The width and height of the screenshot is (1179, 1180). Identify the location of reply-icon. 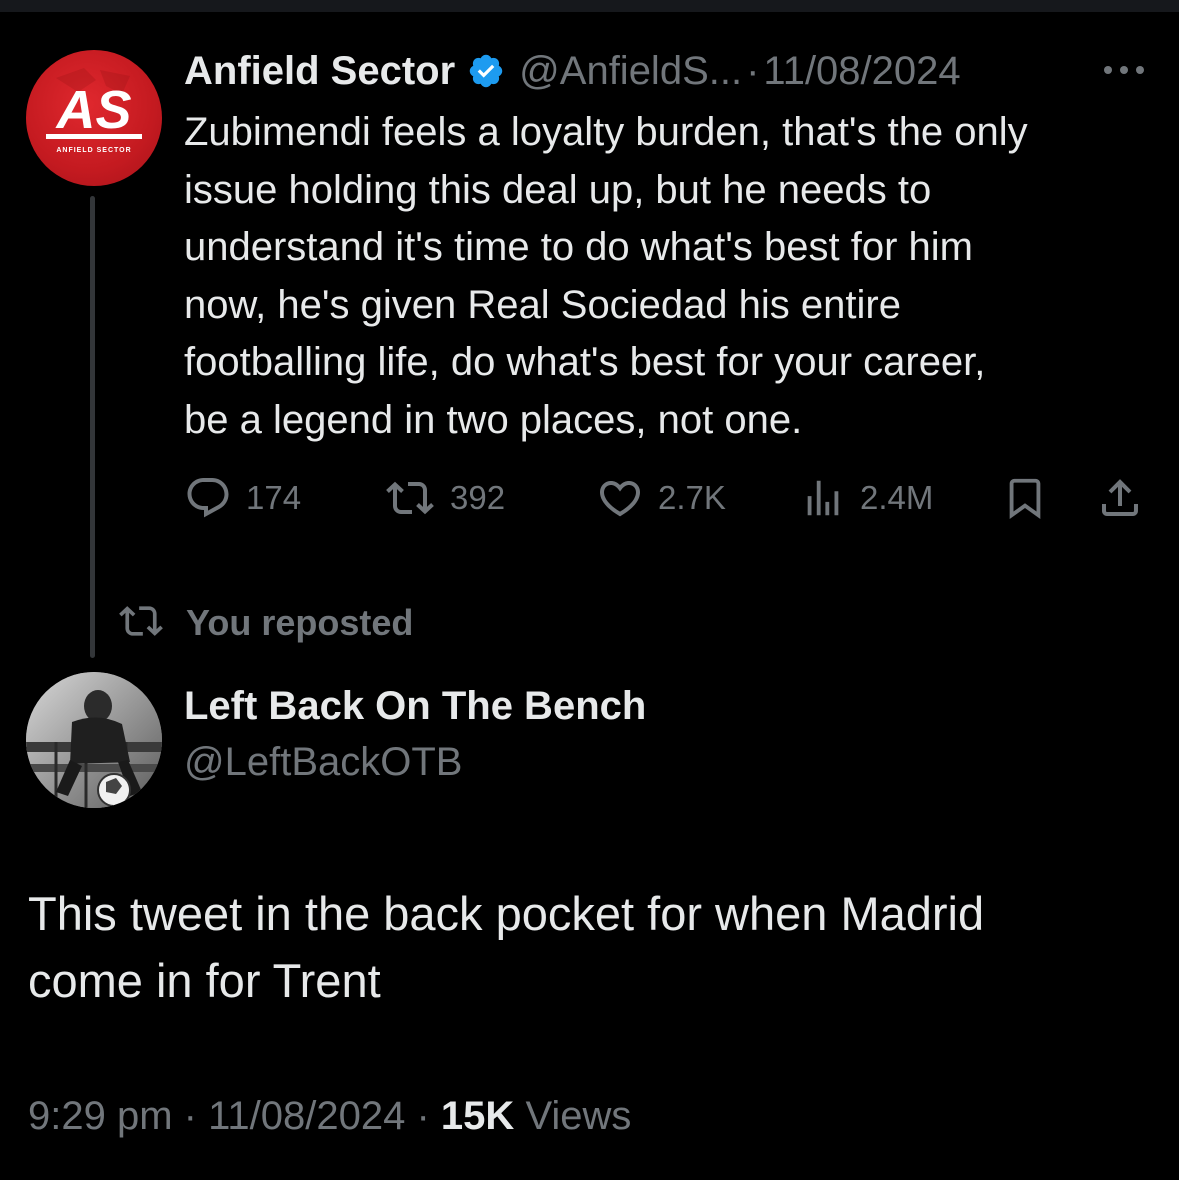
(208, 498).